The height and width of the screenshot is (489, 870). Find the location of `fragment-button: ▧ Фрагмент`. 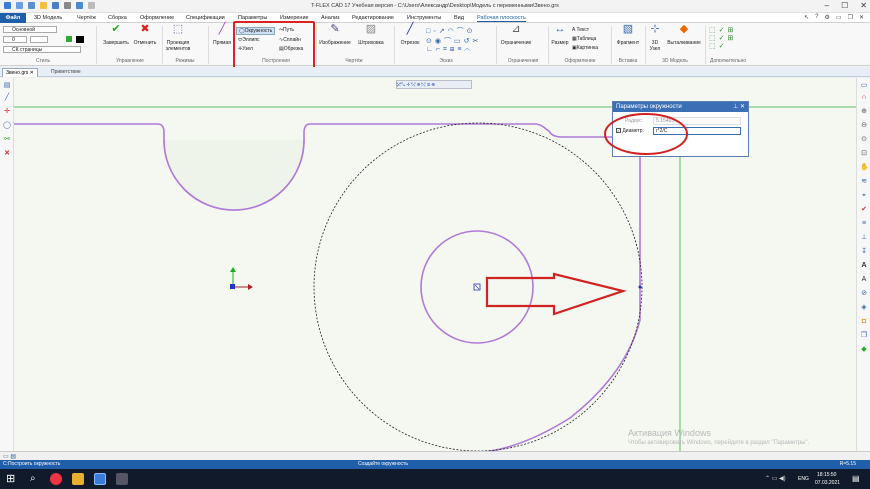

fragment-button: ▧ Фрагмент is located at coordinates (628, 35).